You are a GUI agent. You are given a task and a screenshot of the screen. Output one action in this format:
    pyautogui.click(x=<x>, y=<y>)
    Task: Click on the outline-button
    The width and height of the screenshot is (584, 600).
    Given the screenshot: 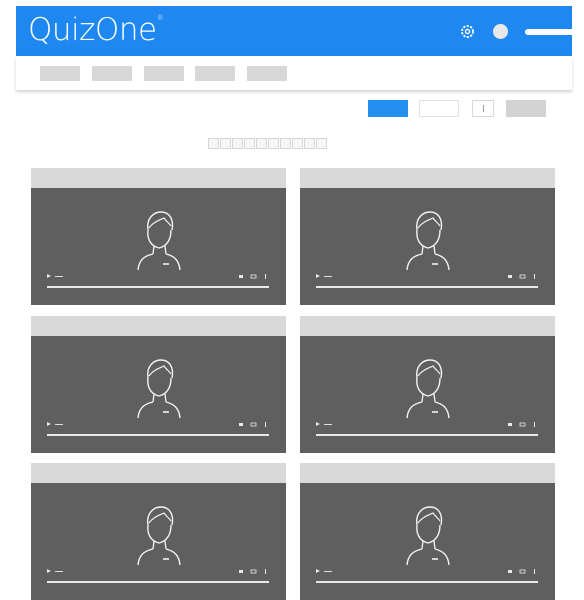 What is the action you would take?
    pyautogui.click(x=439, y=108)
    